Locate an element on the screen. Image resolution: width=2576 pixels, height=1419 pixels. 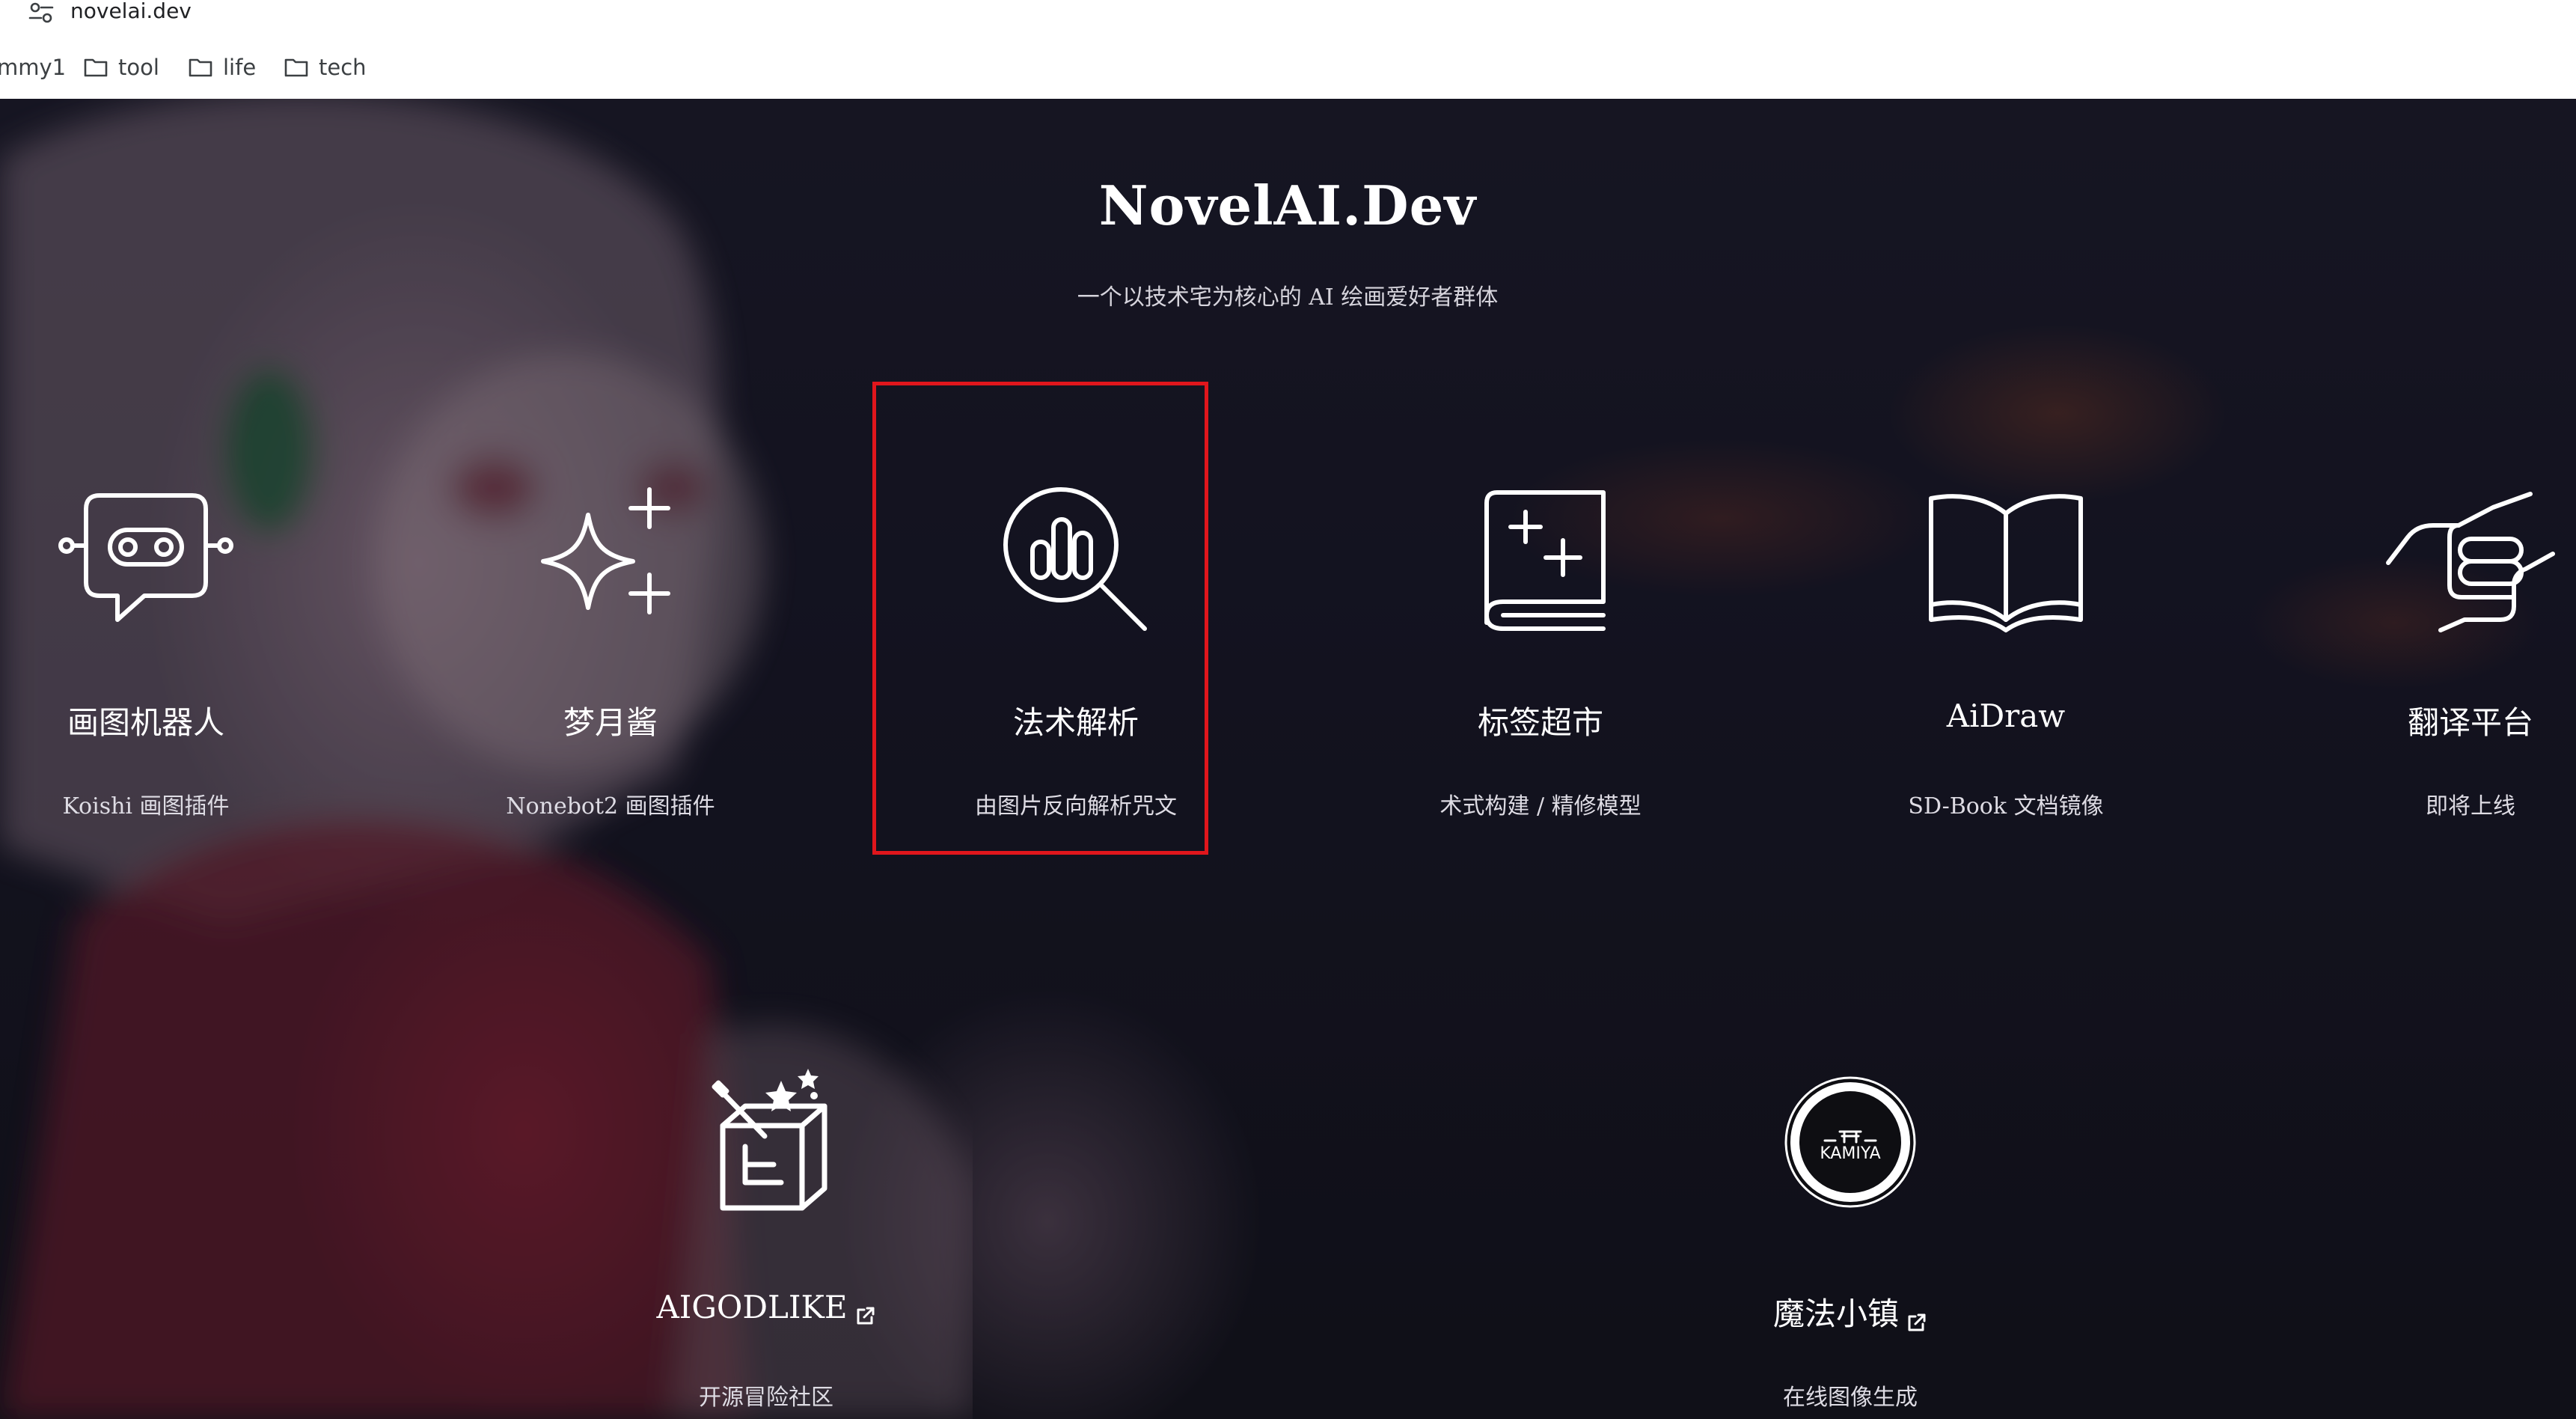
card-title: 画图机器人 is located at coordinates (145, 722).